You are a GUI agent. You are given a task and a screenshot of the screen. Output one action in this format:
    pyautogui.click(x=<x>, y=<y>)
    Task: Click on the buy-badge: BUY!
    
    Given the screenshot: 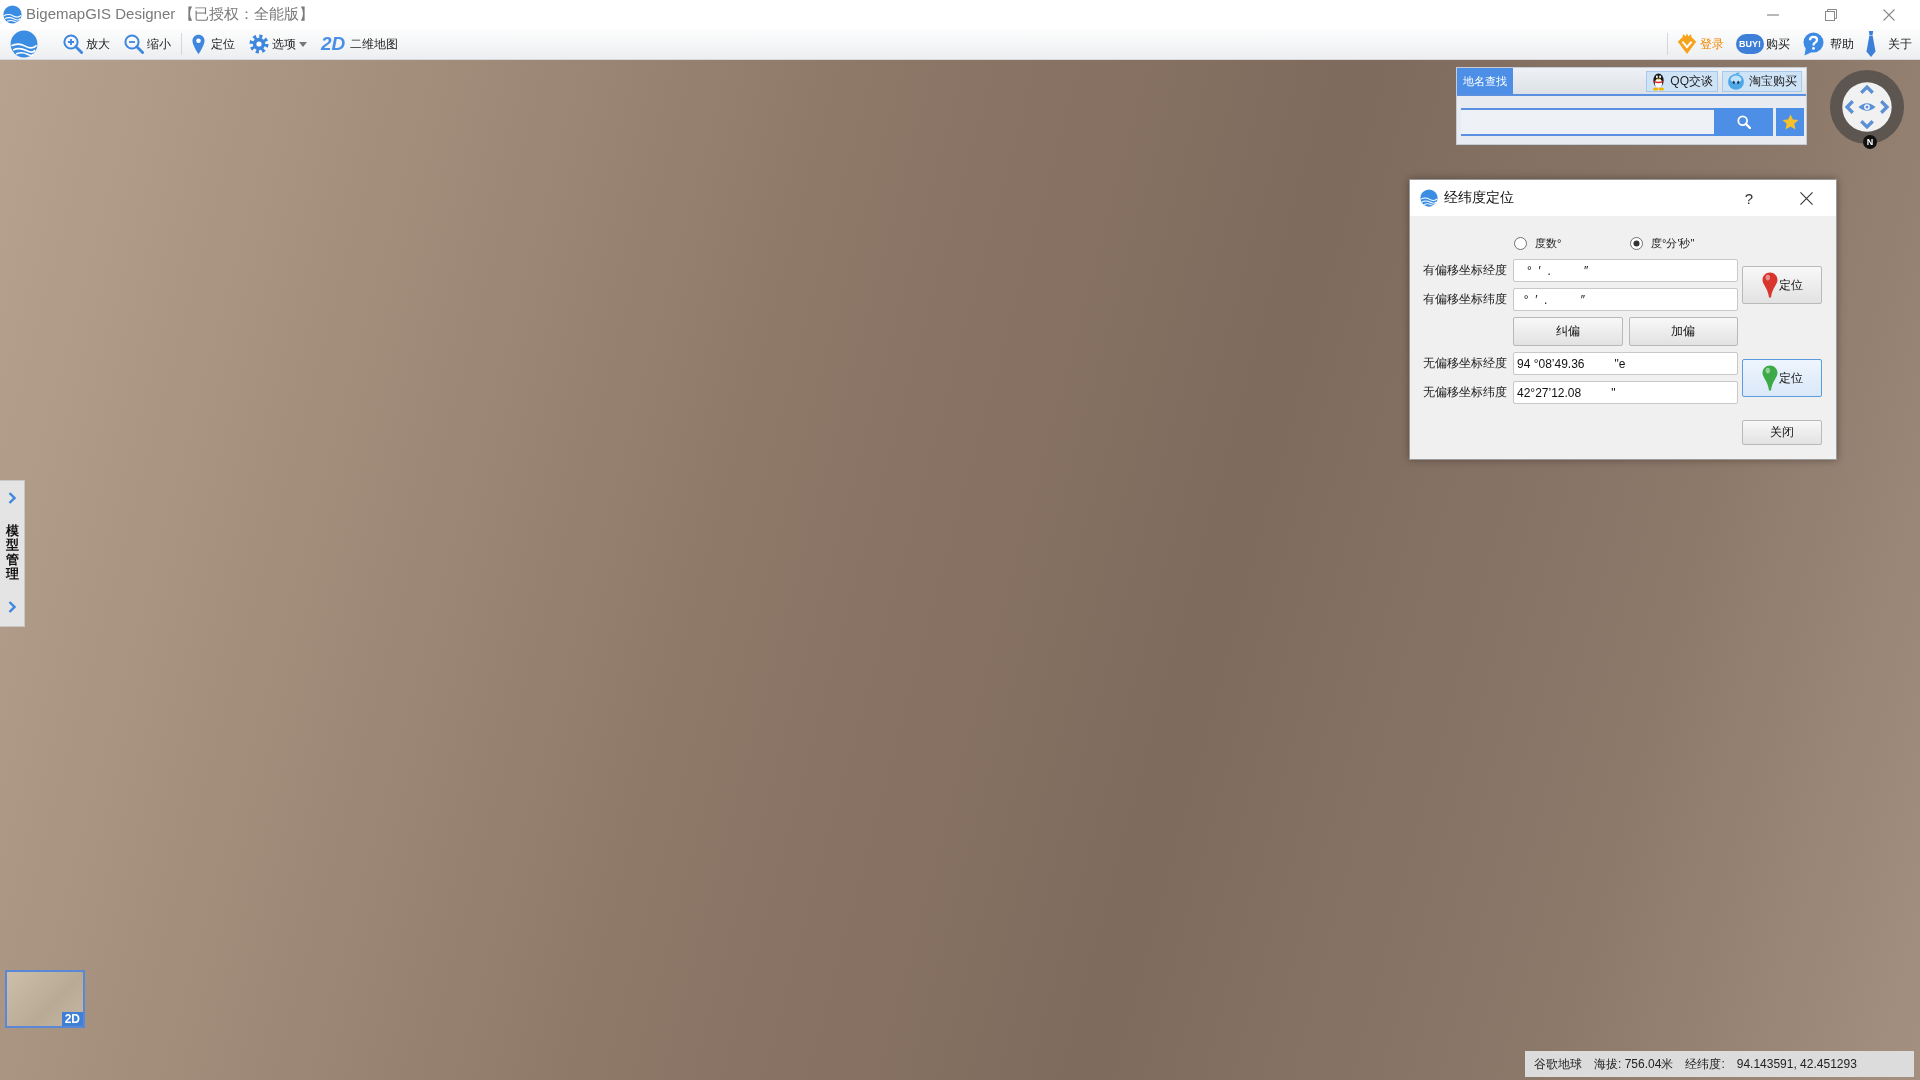 What is the action you would take?
    pyautogui.click(x=1750, y=44)
    